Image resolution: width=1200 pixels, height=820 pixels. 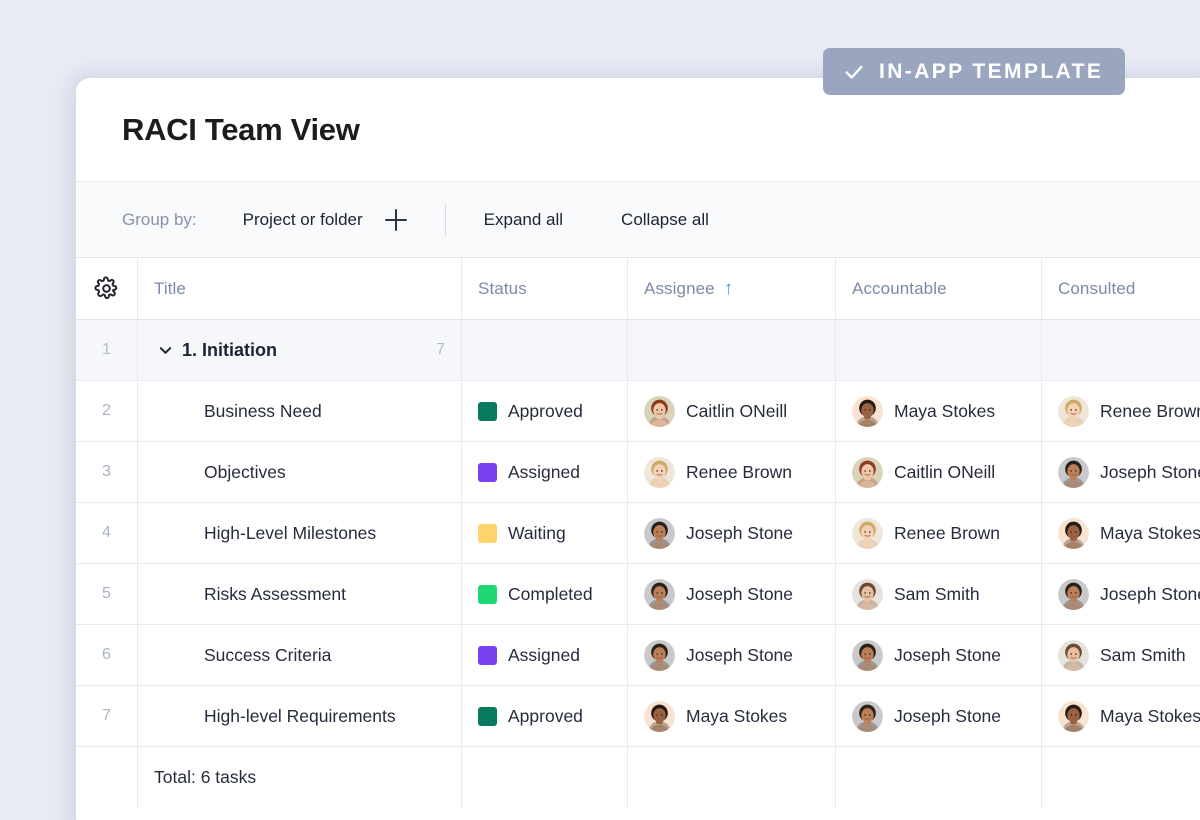 What do you see at coordinates (939, 288) in the screenshot?
I see `column-header-accountable: Accountable` at bounding box center [939, 288].